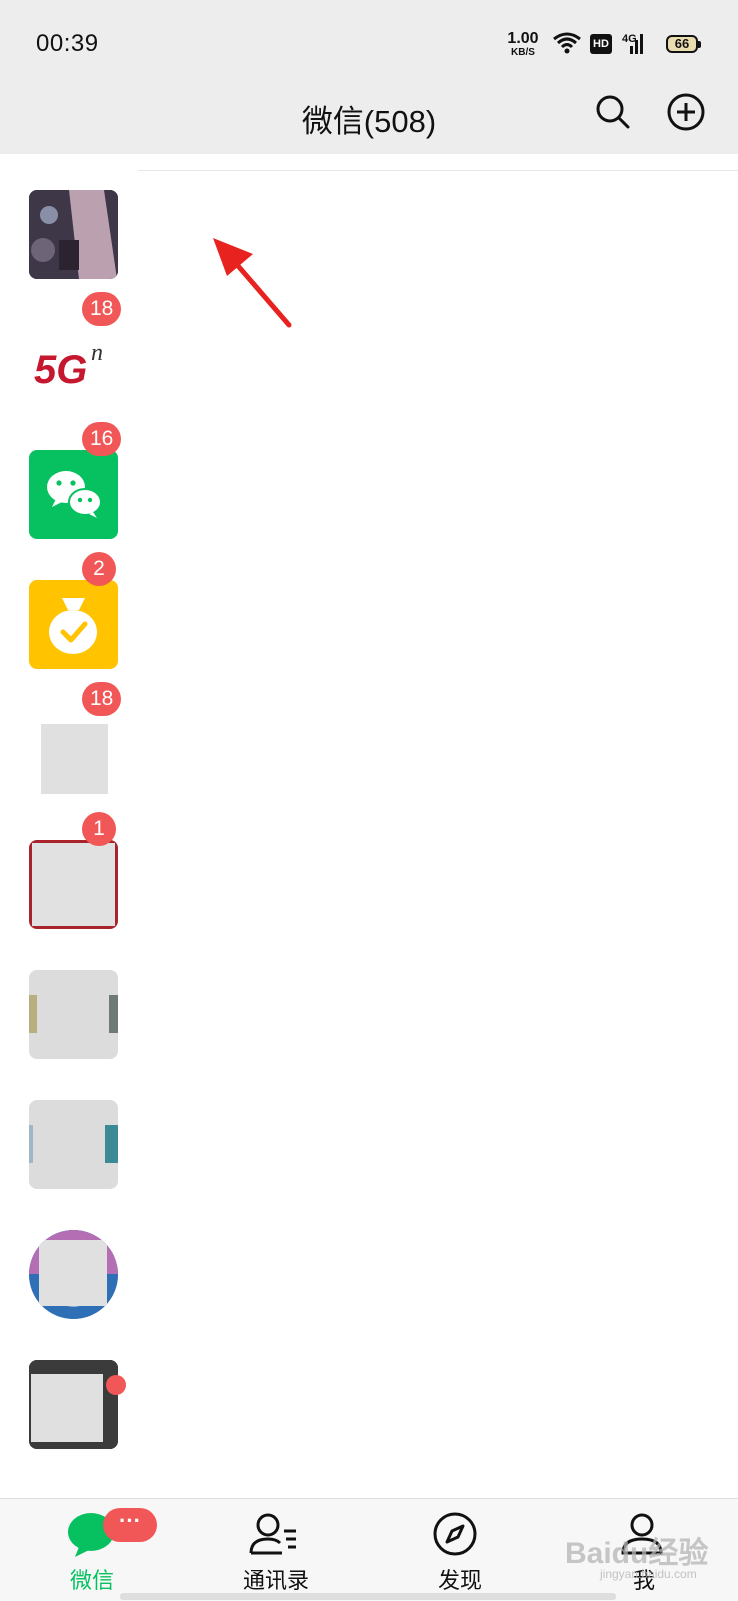 The height and width of the screenshot is (1601, 738). I want to click on tab-label: 通讯录, so click(275, 1580).